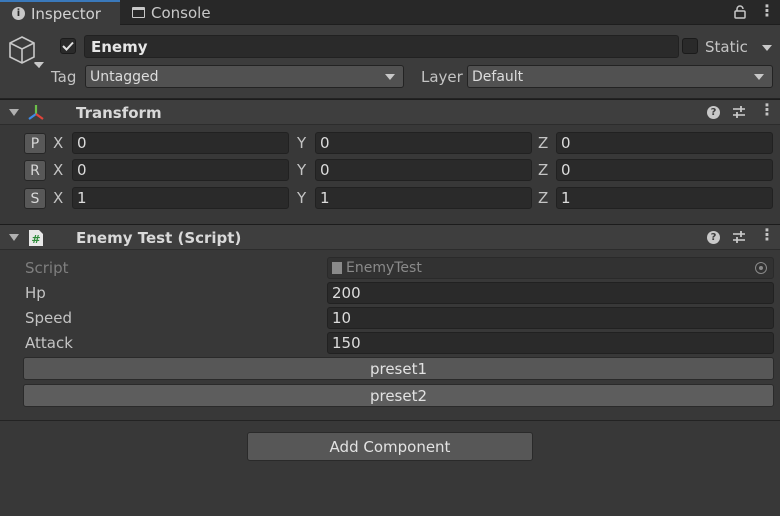  I want to click on enemy-test-title: Enemy Test (Script), so click(159, 238).